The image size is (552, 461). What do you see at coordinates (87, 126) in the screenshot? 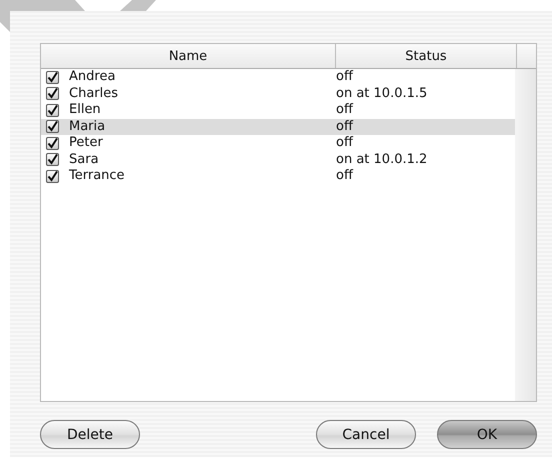
I see `user-name: Maria` at bounding box center [87, 126].